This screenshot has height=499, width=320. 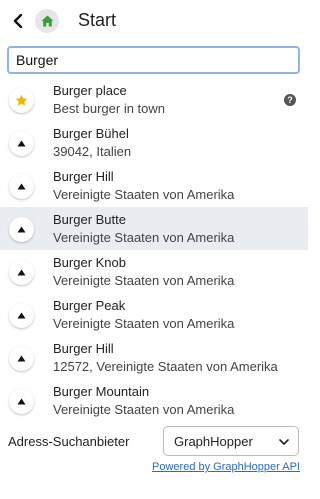 I want to click on result-name: Burger Knob, so click(x=89, y=262).